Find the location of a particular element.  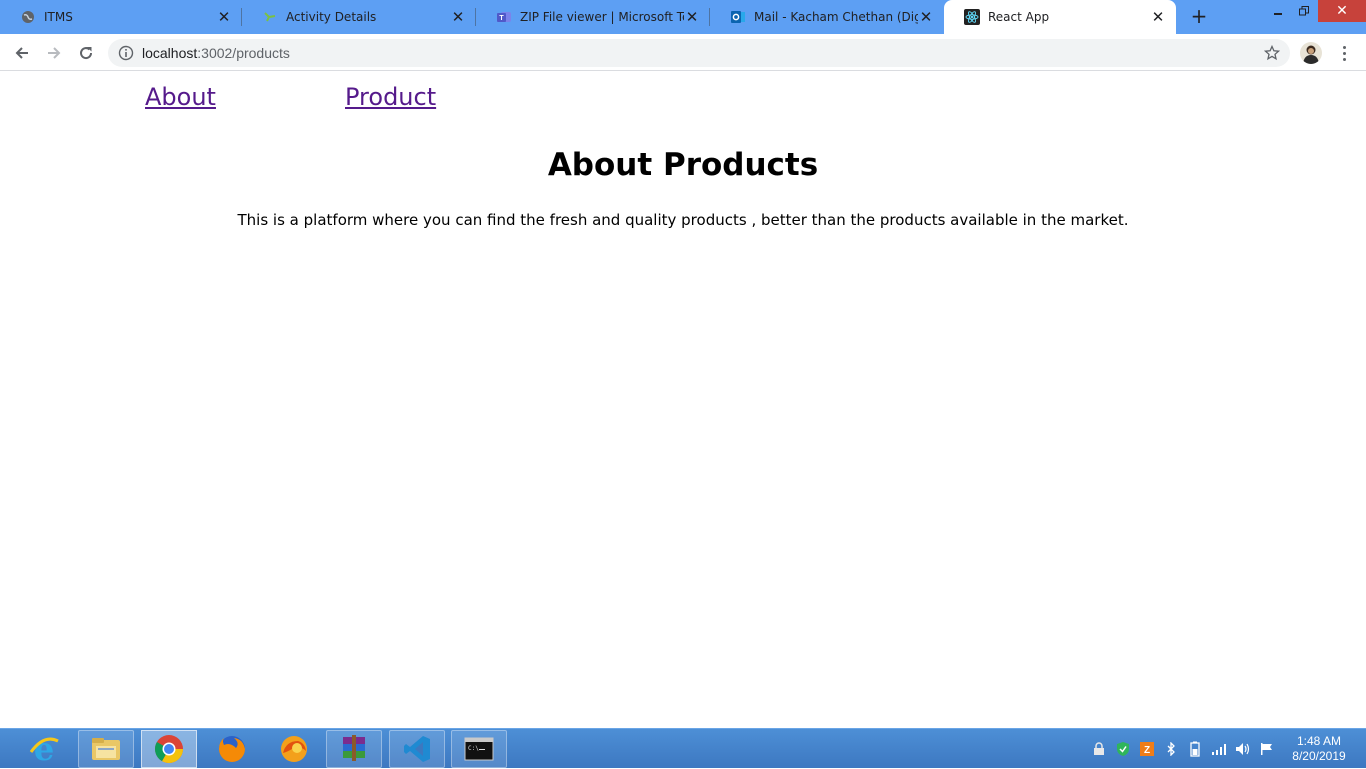

bookmark-star-icon is located at coordinates (1272, 53).